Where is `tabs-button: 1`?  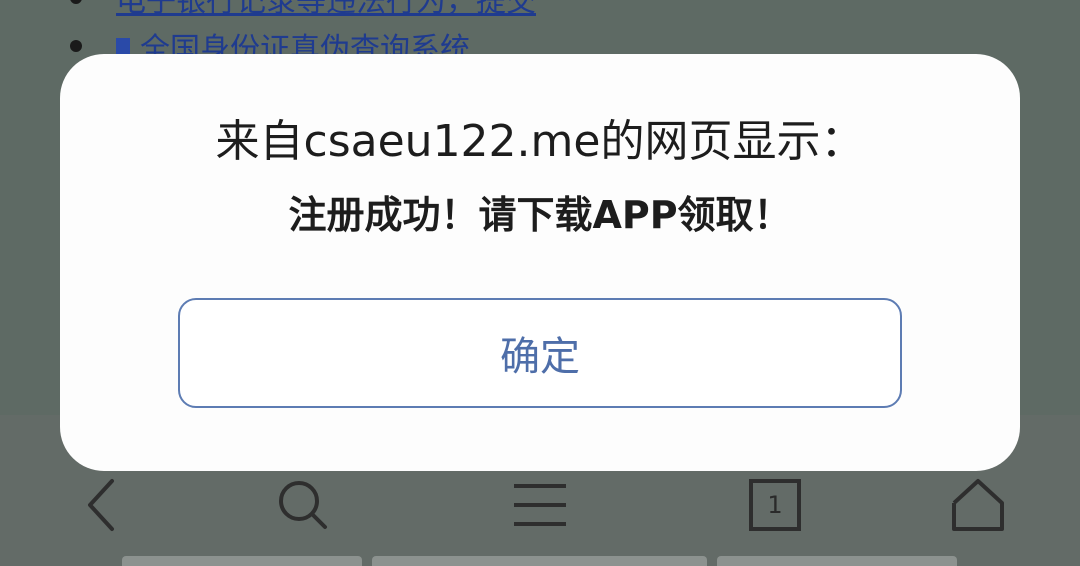 tabs-button: 1 is located at coordinates (775, 505).